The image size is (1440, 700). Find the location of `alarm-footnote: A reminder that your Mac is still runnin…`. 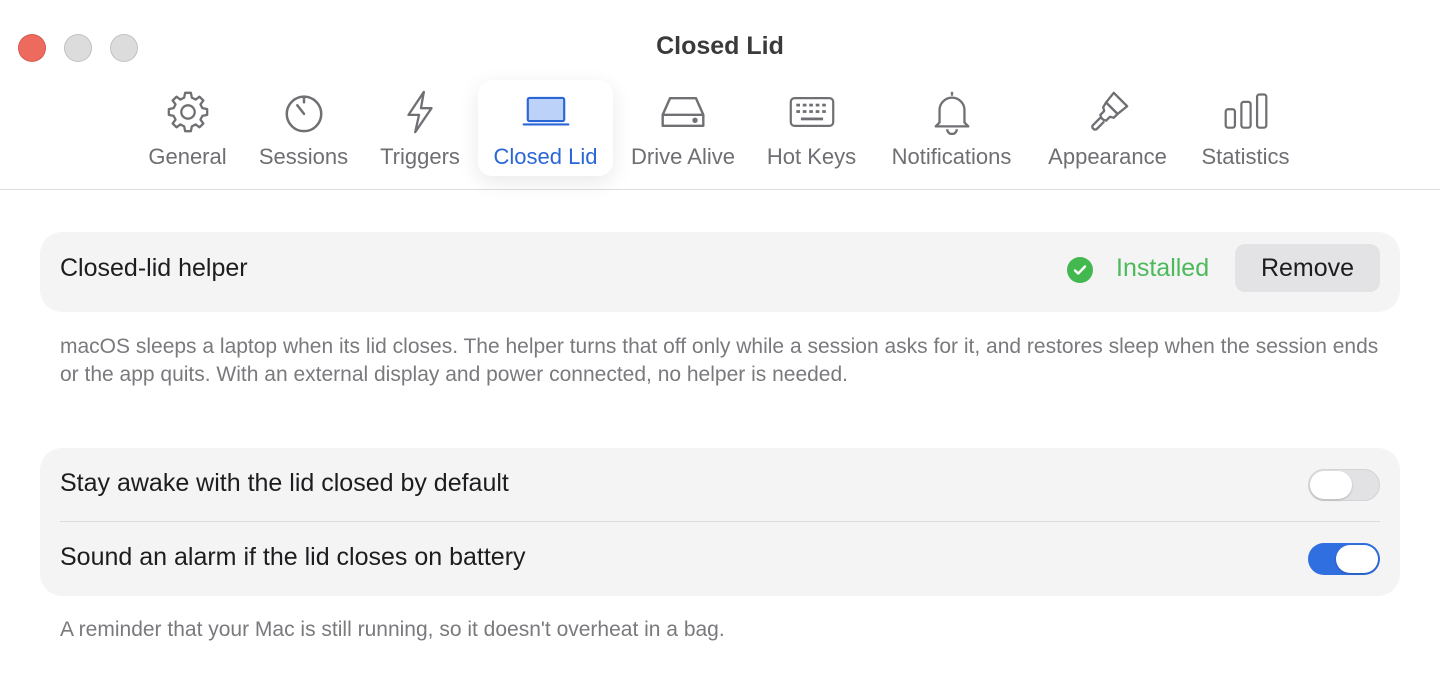

alarm-footnote: A reminder that your Mac is still runnin… is located at coordinates (392, 629).